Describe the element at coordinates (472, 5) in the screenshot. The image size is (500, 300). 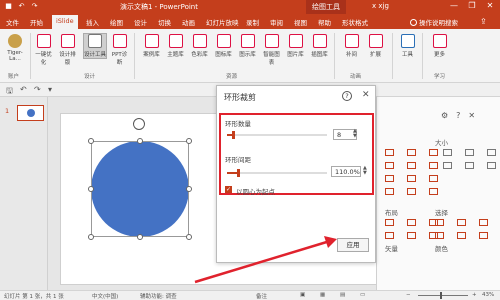
I see `restore-button: ❐` at that location.